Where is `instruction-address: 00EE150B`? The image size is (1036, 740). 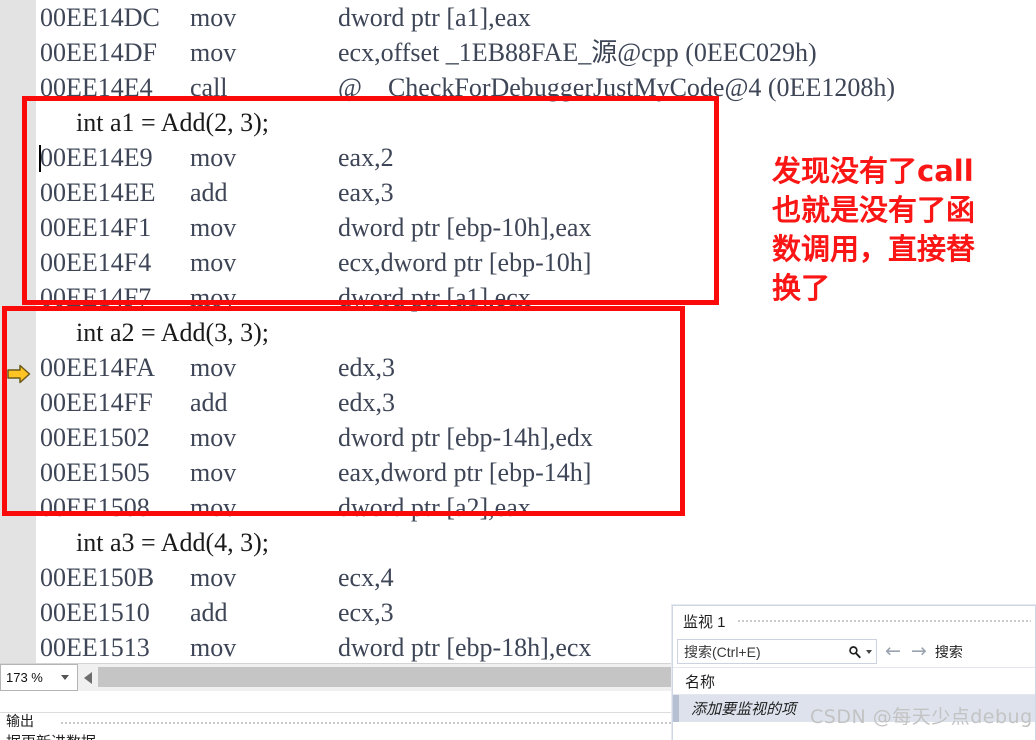 instruction-address: 00EE150B is located at coordinates (97, 577).